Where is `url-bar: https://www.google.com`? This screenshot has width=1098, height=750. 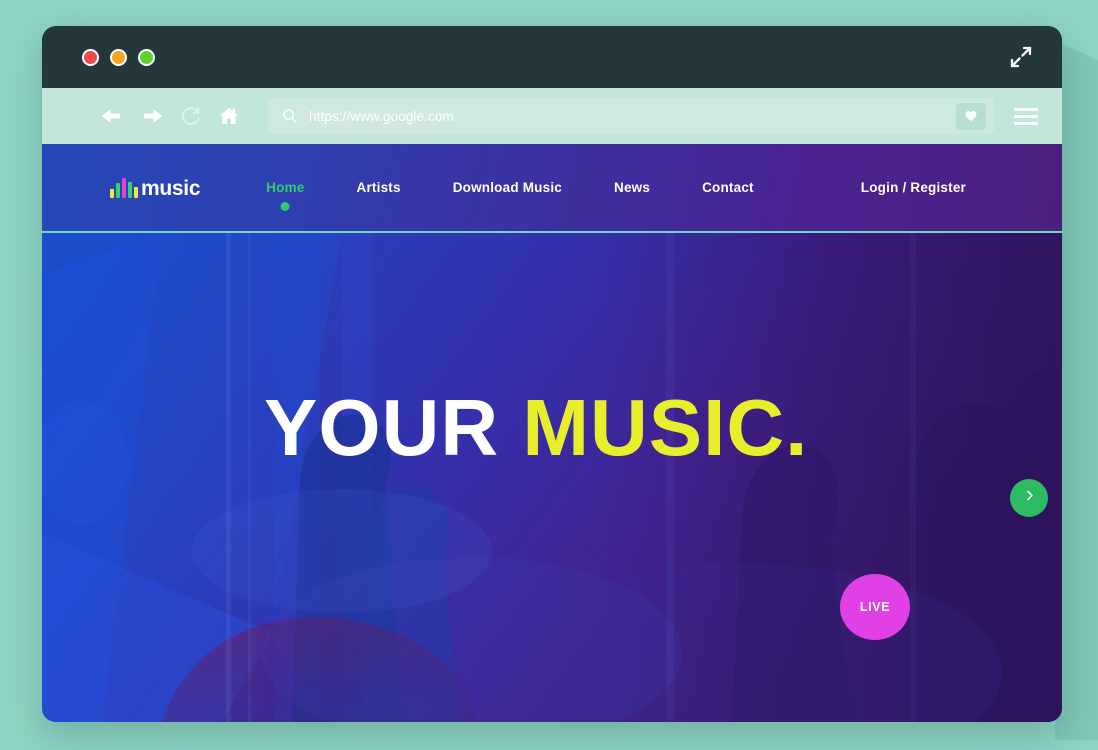
url-bar: https://www.google.com is located at coordinates (631, 116).